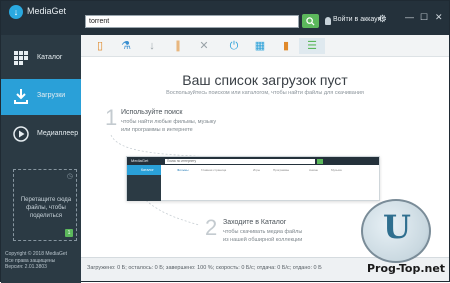 This screenshot has height=283, width=450. What do you see at coordinates (234, 46) in the screenshot?
I see `power-icon: ⏻` at bounding box center [234, 46].